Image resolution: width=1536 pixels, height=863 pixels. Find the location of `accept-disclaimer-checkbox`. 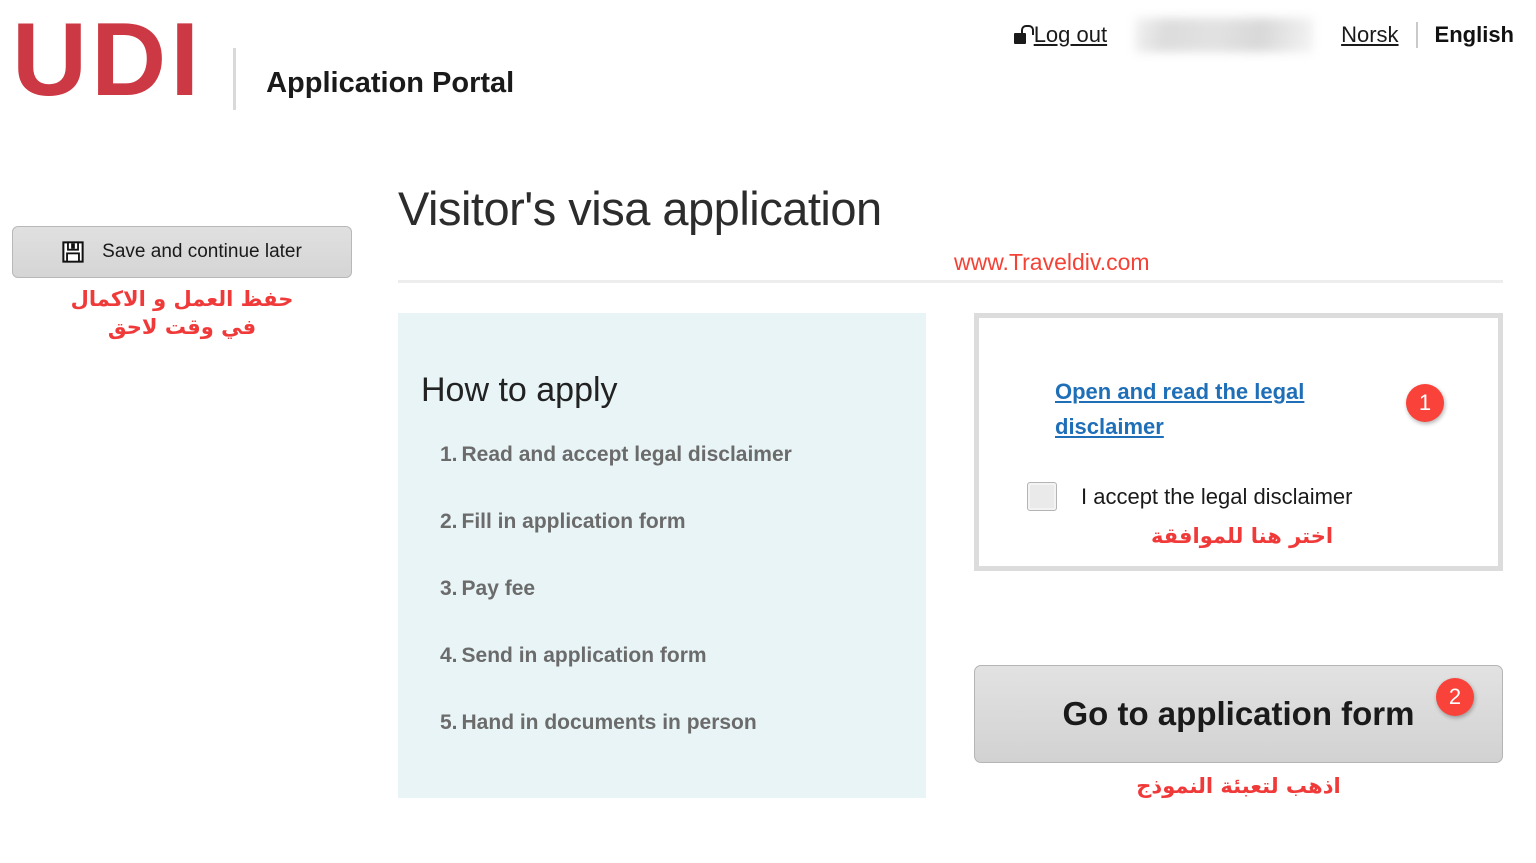

accept-disclaimer-checkbox is located at coordinates (1042, 496).